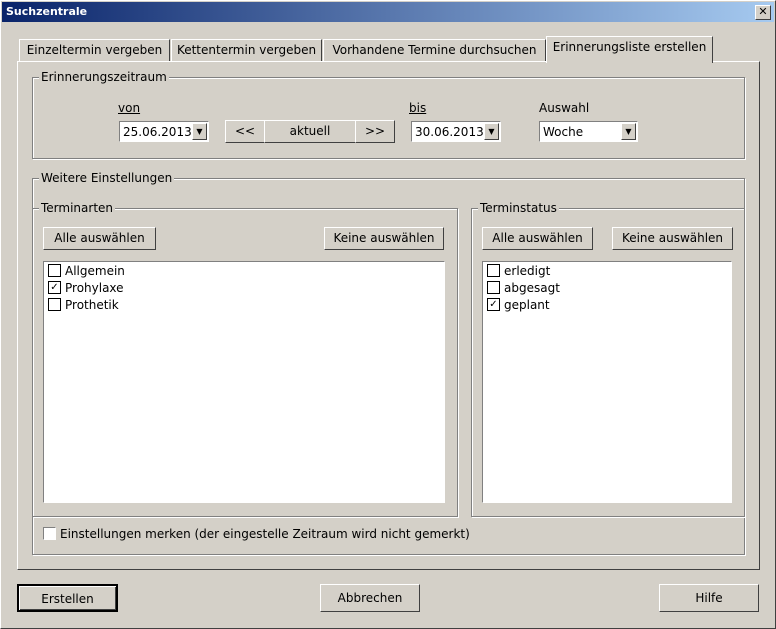 This screenshot has width=776, height=629. I want to click on tab-einzeltermin: Einzeltermin vergeben, so click(94, 50).